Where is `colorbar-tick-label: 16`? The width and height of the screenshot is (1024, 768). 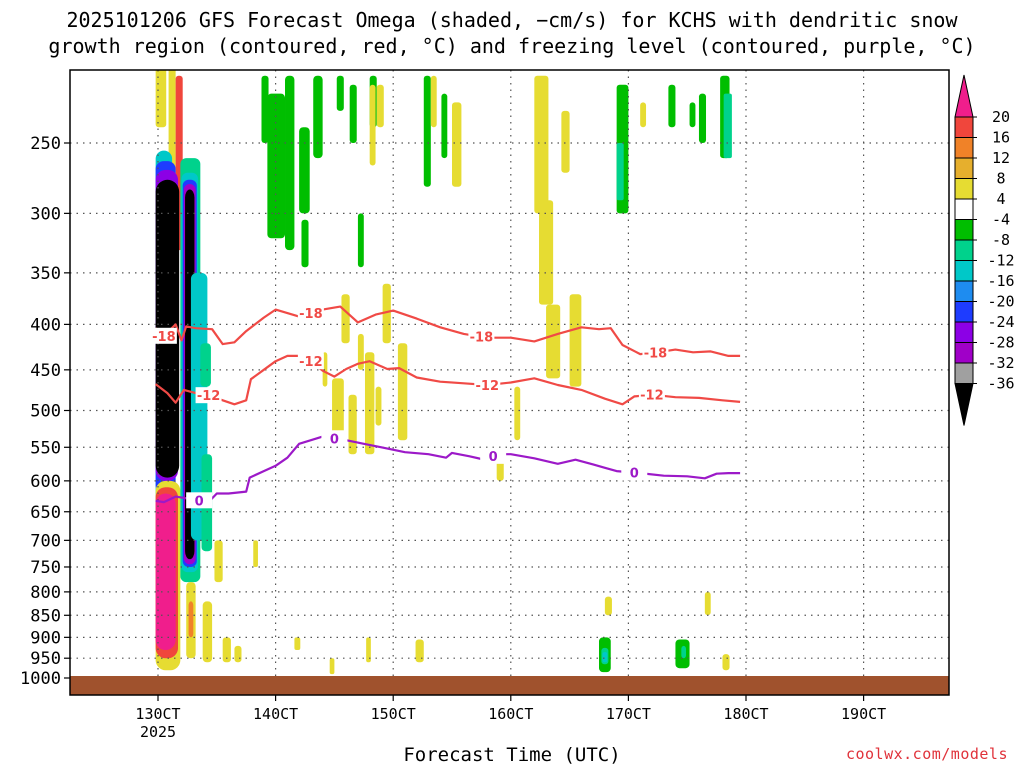
colorbar-tick-label: 16 is located at coordinates (1001, 138).